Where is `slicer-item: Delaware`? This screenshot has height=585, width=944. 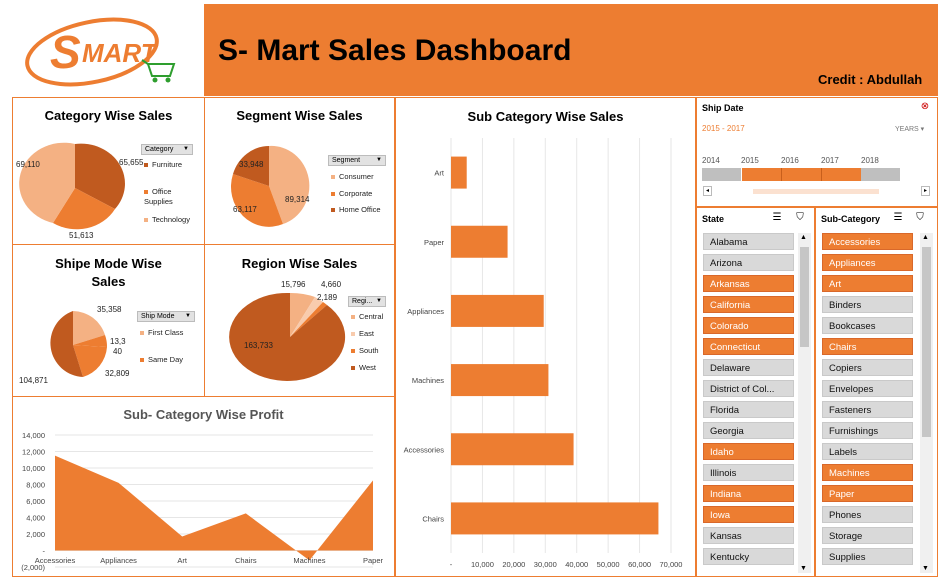
slicer-item: Delaware is located at coordinates (748, 367).